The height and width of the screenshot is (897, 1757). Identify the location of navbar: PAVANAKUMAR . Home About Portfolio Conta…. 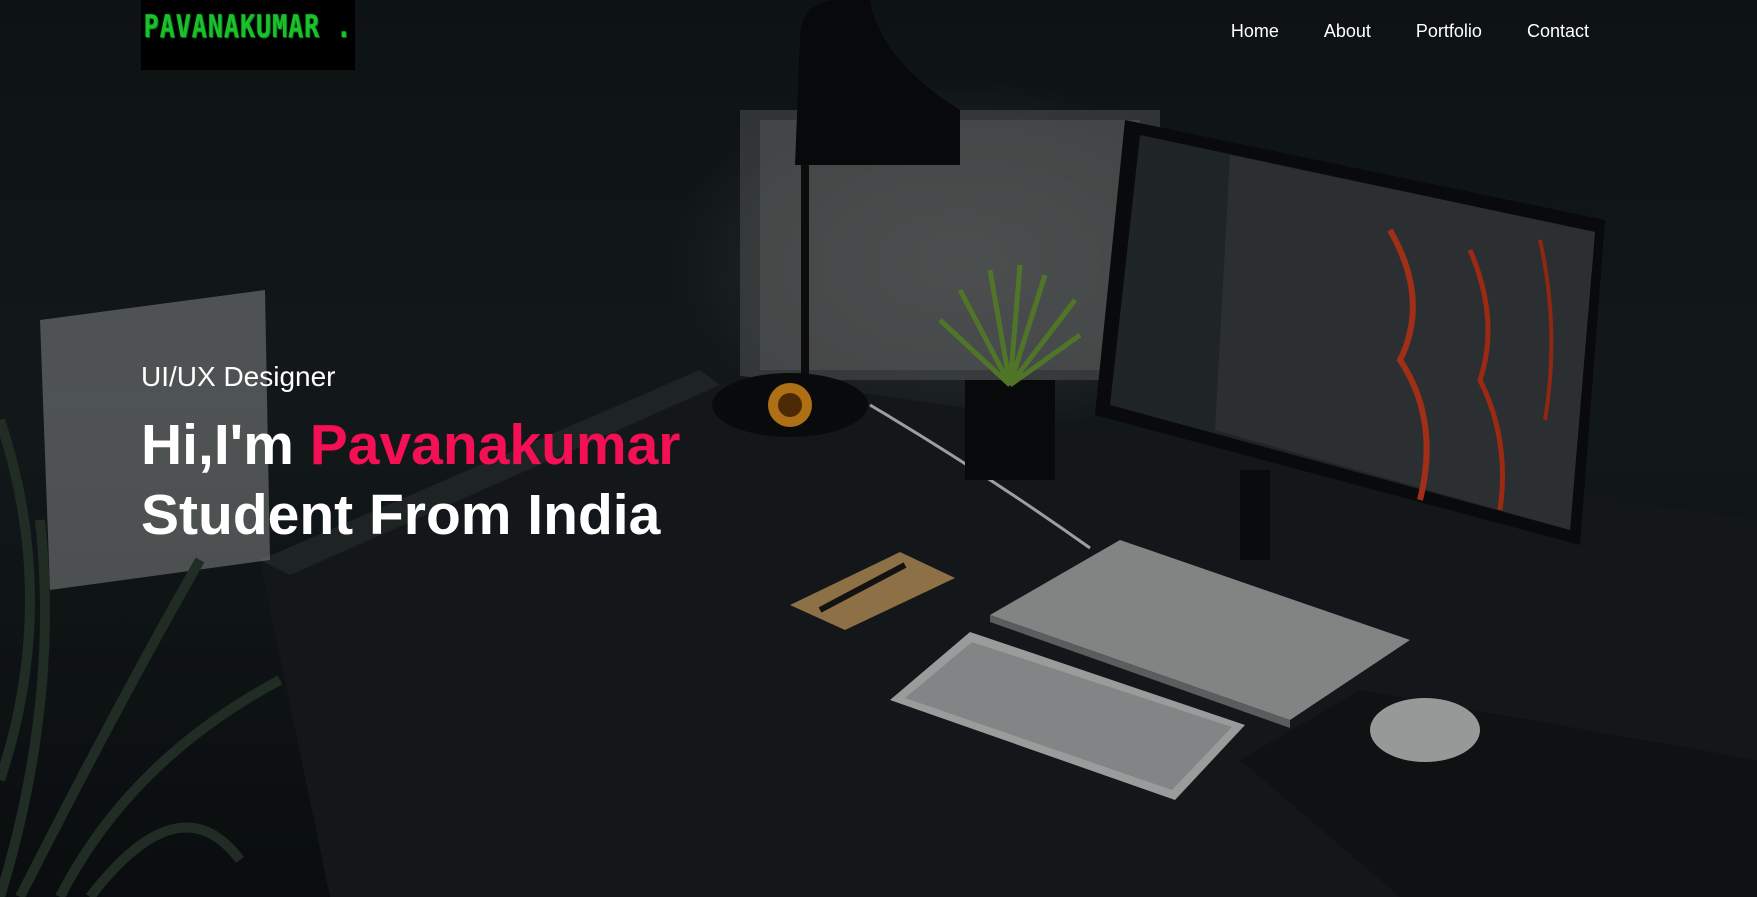
(878, 35).